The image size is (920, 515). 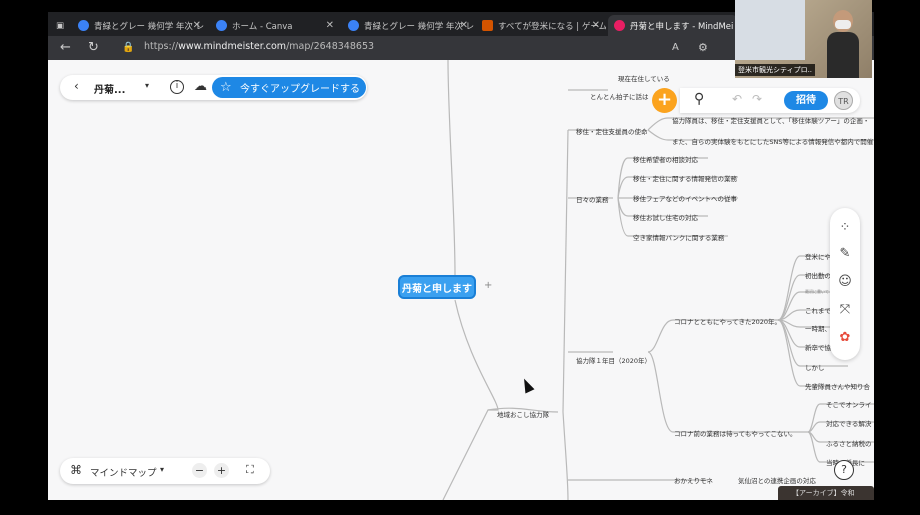 What do you see at coordinates (818, 347) in the screenshot?
I see `node-c6: 新卒で協` at bounding box center [818, 347].